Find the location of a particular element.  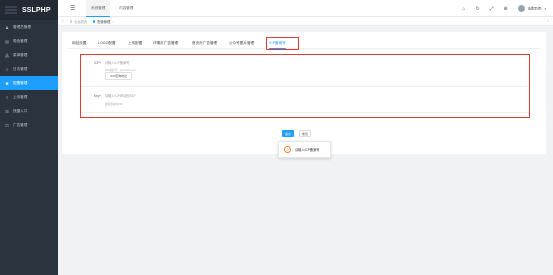

icp-query-button: ICP查询地址 is located at coordinates (119, 76).